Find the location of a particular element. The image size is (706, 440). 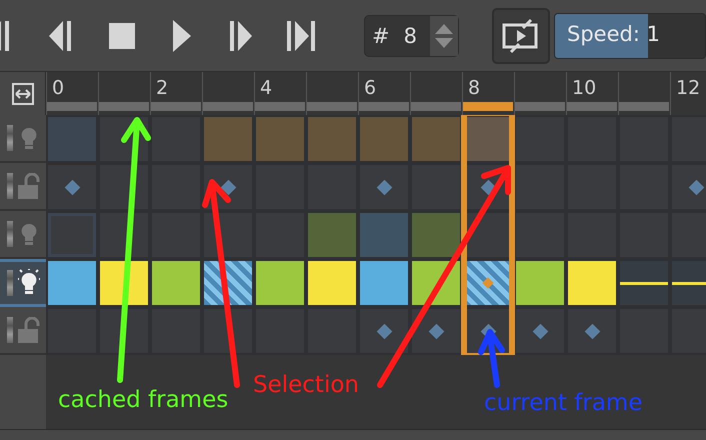

stop-icon is located at coordinates (122, 35).